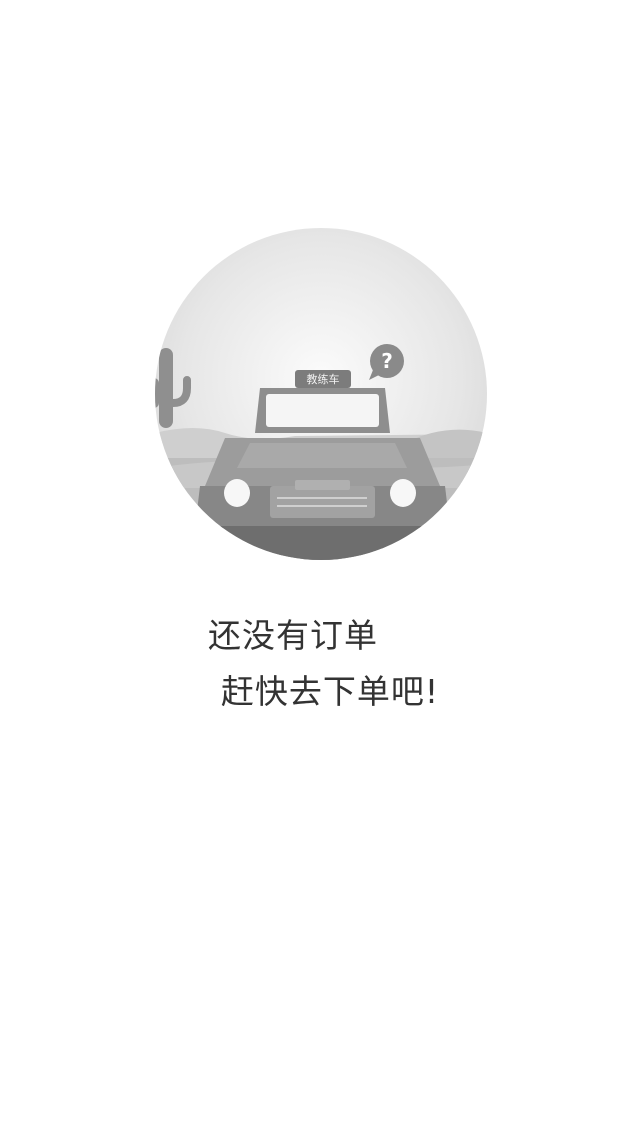  I want to click on sign-text: 教练车, so click(323, 379).